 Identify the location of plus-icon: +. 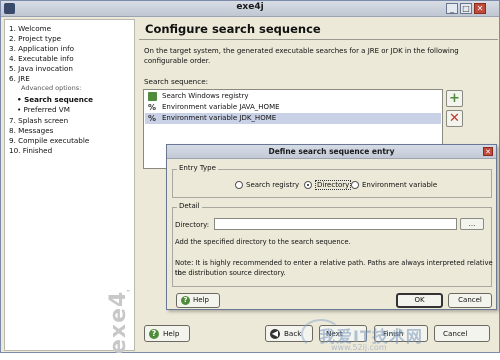
(454, 98).